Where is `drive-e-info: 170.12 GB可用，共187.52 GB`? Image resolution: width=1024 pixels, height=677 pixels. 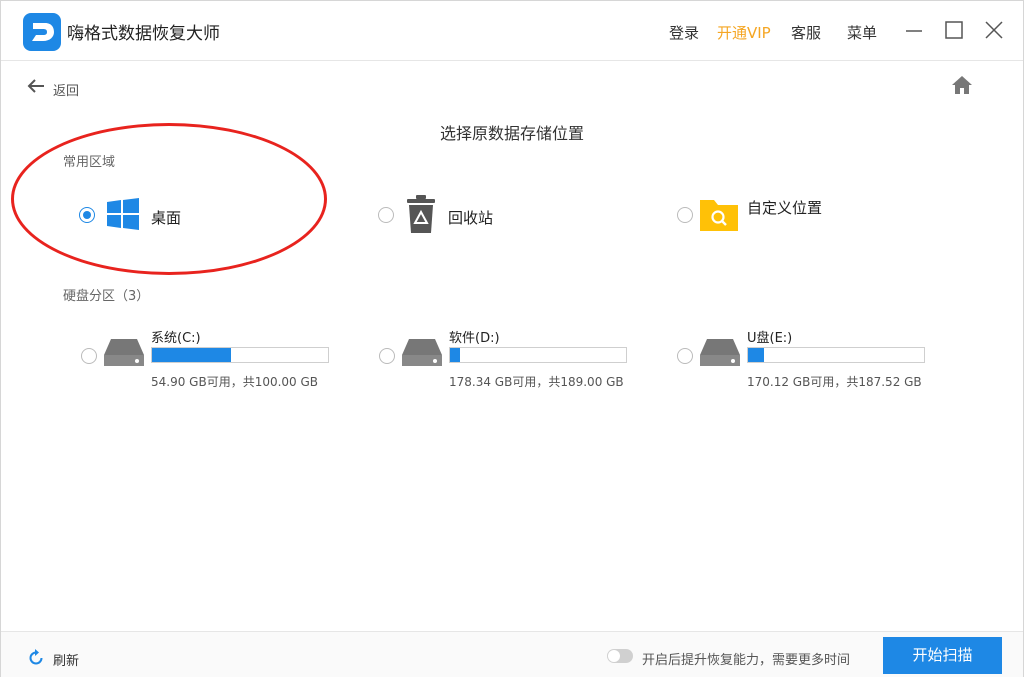
drive-e-info: 170.12 GB可用，共187.52 GB is located at coordinates (834, 382).